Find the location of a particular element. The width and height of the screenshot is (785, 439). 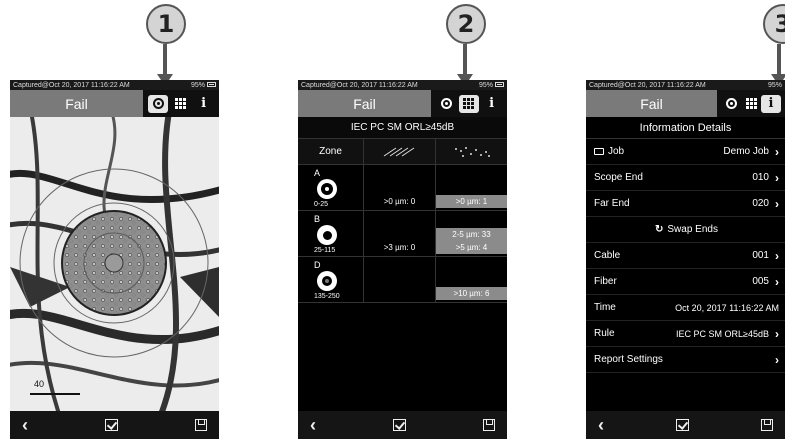

fiber-value-wrap: 005 › is located at coordinates (765, 282).